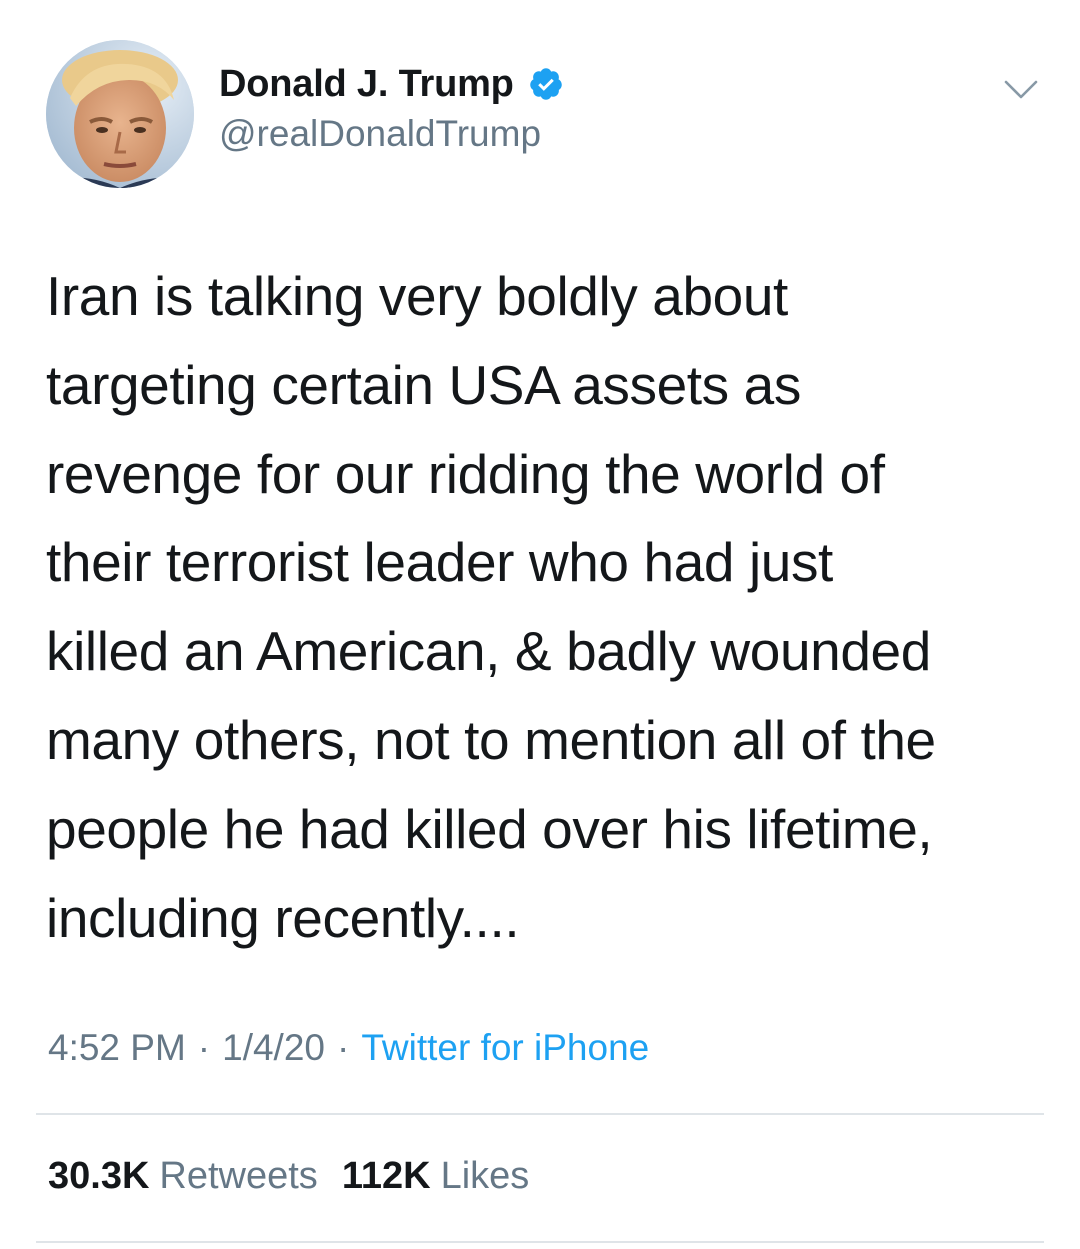  Describe the element at coordinates (488, 651) in the screenshot. I see `tweet-text-line: killed an American, & badly wounded` at that location.